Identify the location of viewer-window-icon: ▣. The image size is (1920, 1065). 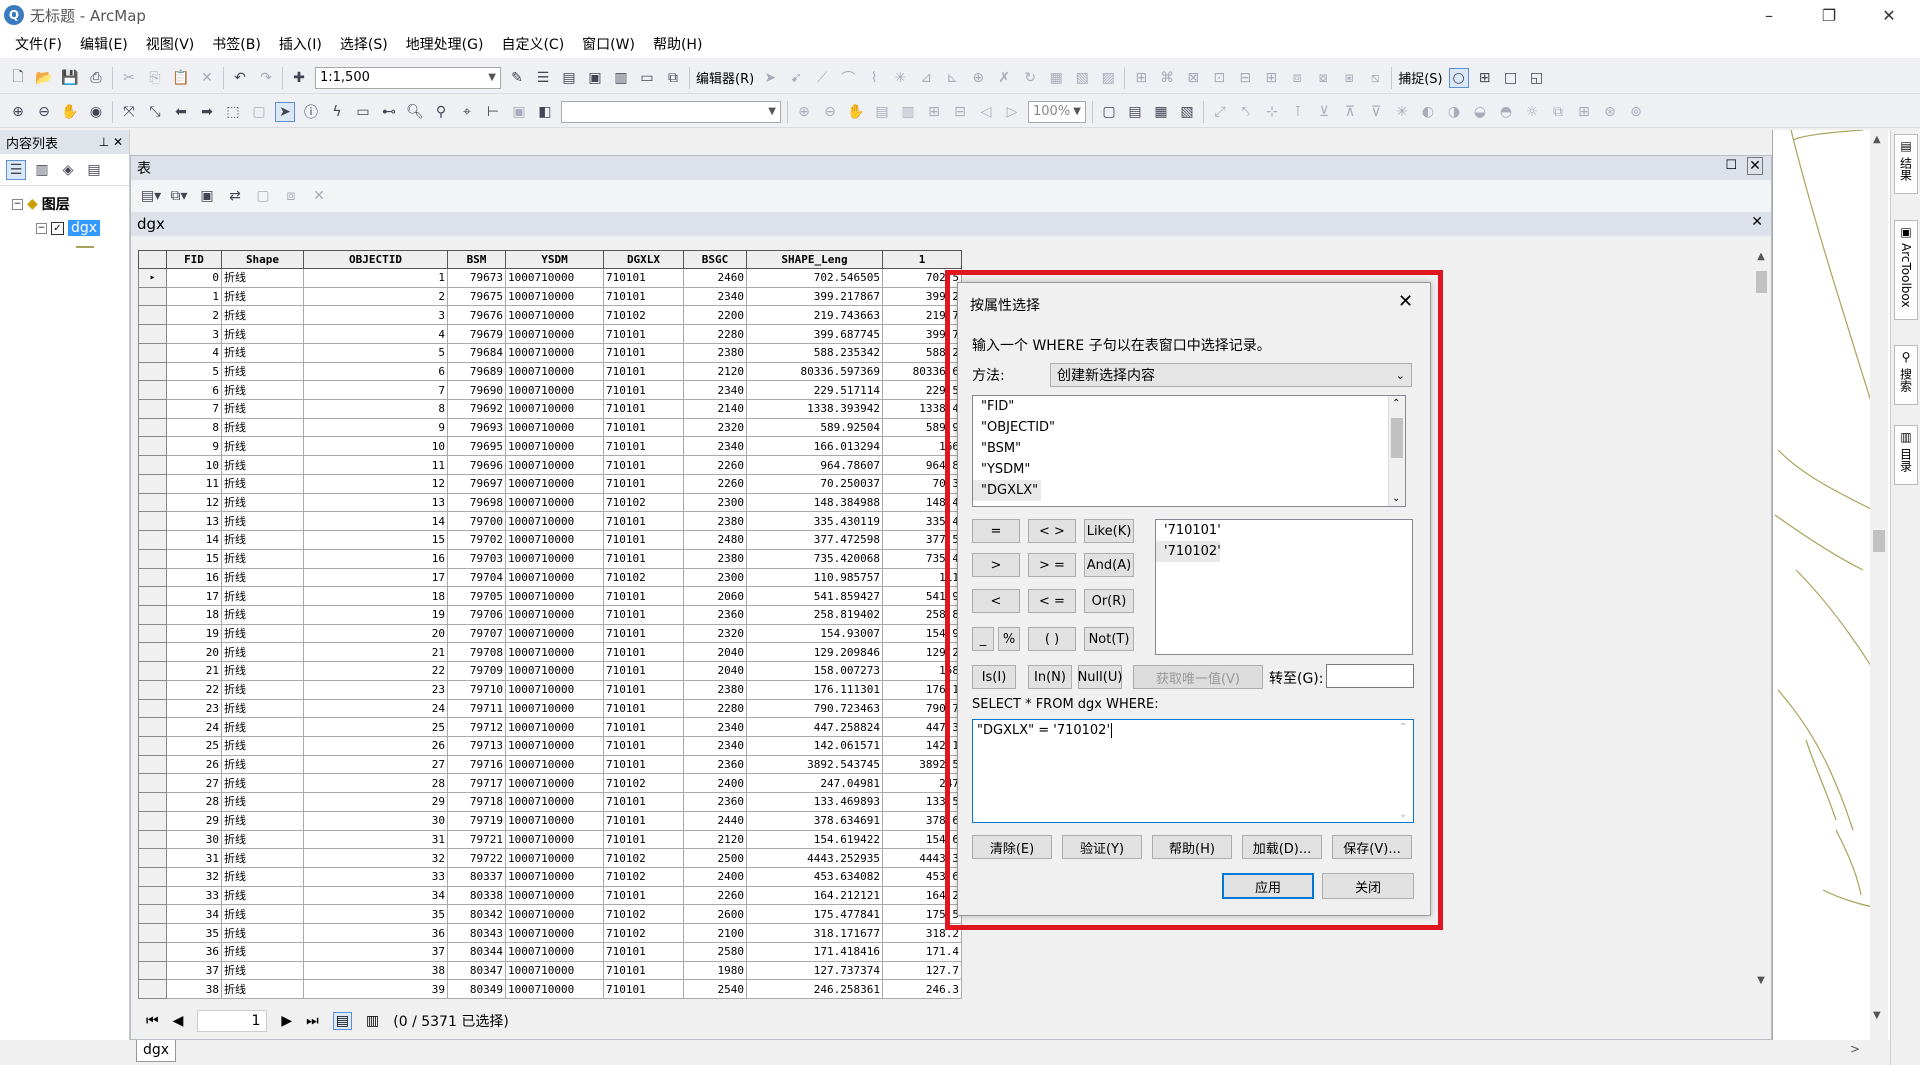
(519, 112).